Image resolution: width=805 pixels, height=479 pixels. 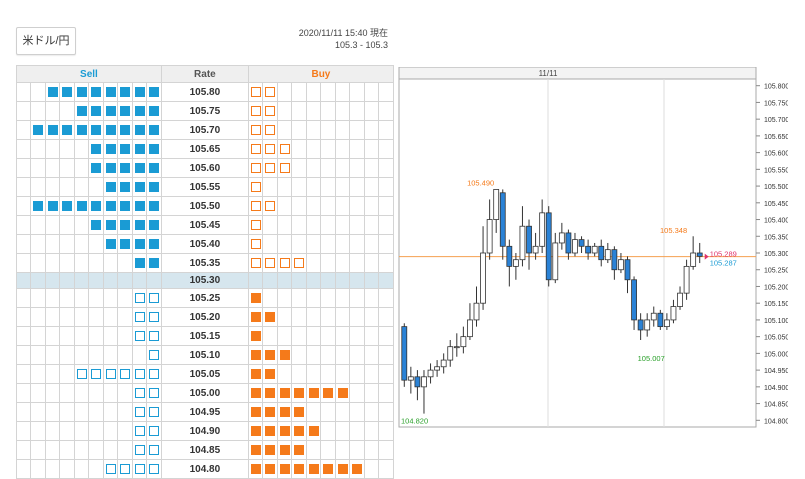 What do you see at coordinates (204, 431) in the screenshot?
I see `rate-cell: 104.90` at bounding box center [204, 431].